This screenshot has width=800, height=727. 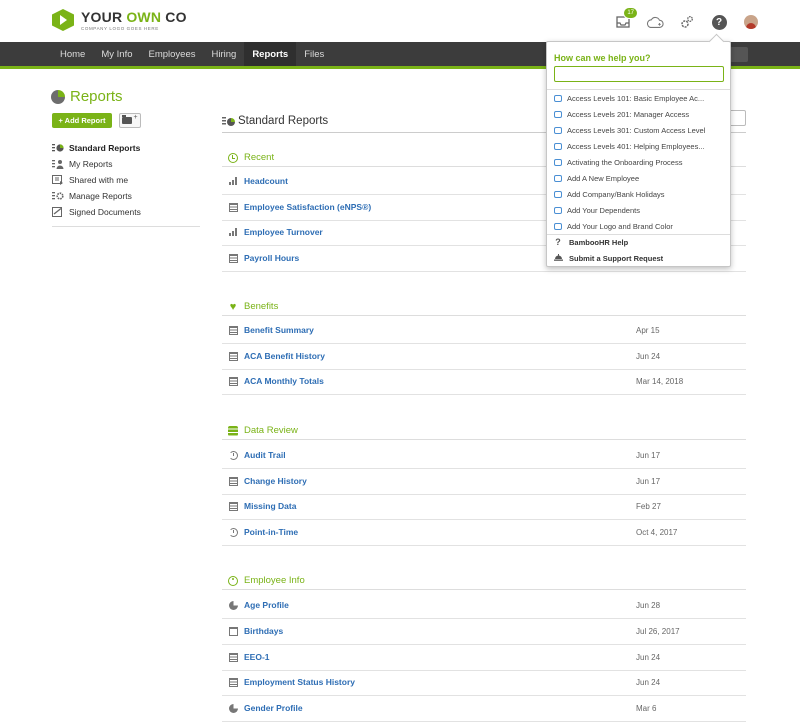 I want to click on help-search-input, so click(x=639, y=74).